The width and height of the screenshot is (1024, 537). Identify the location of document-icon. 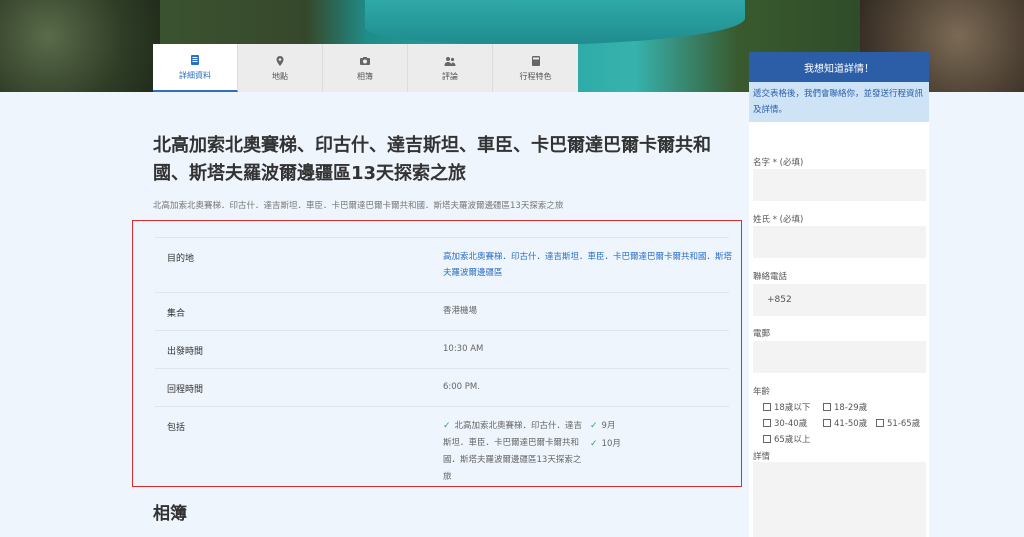
(195, 59).